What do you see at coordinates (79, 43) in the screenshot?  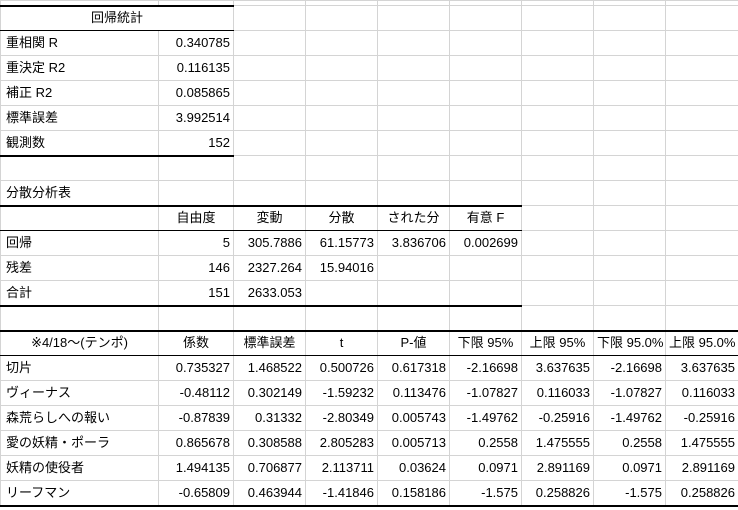 I see `multiple-r-label: 重相関 R` at bounding box center [79, 43].